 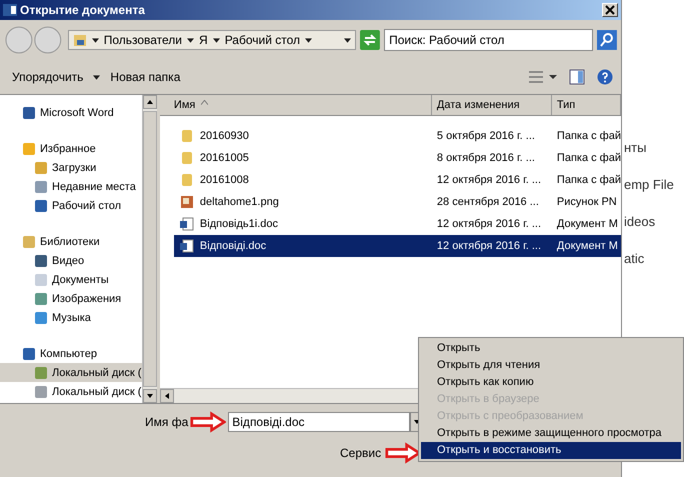 I want to click on file-row: Відповідь1i.doc 12 октября 2016 г. ... Документ M, so click(x=397, y=224).